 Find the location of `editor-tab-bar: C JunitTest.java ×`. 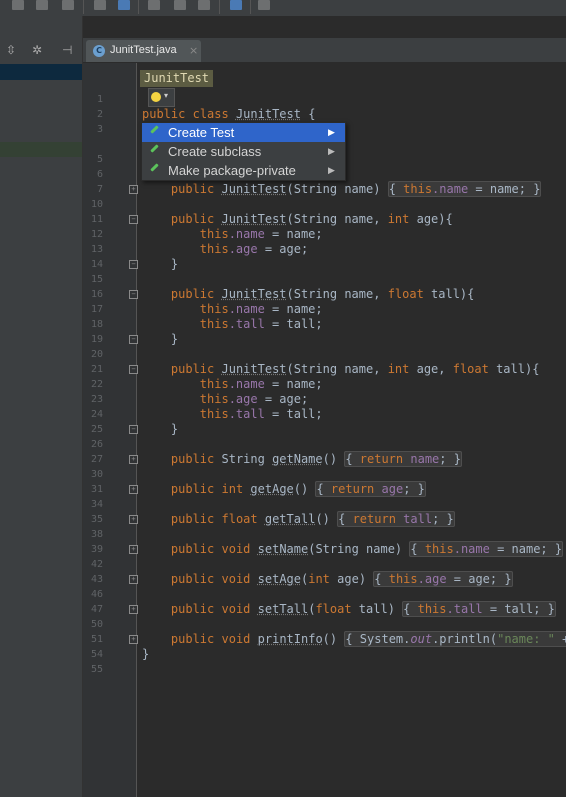

editor-tab-bar: C JunitTest.java × is located at coordinates (324, 50).